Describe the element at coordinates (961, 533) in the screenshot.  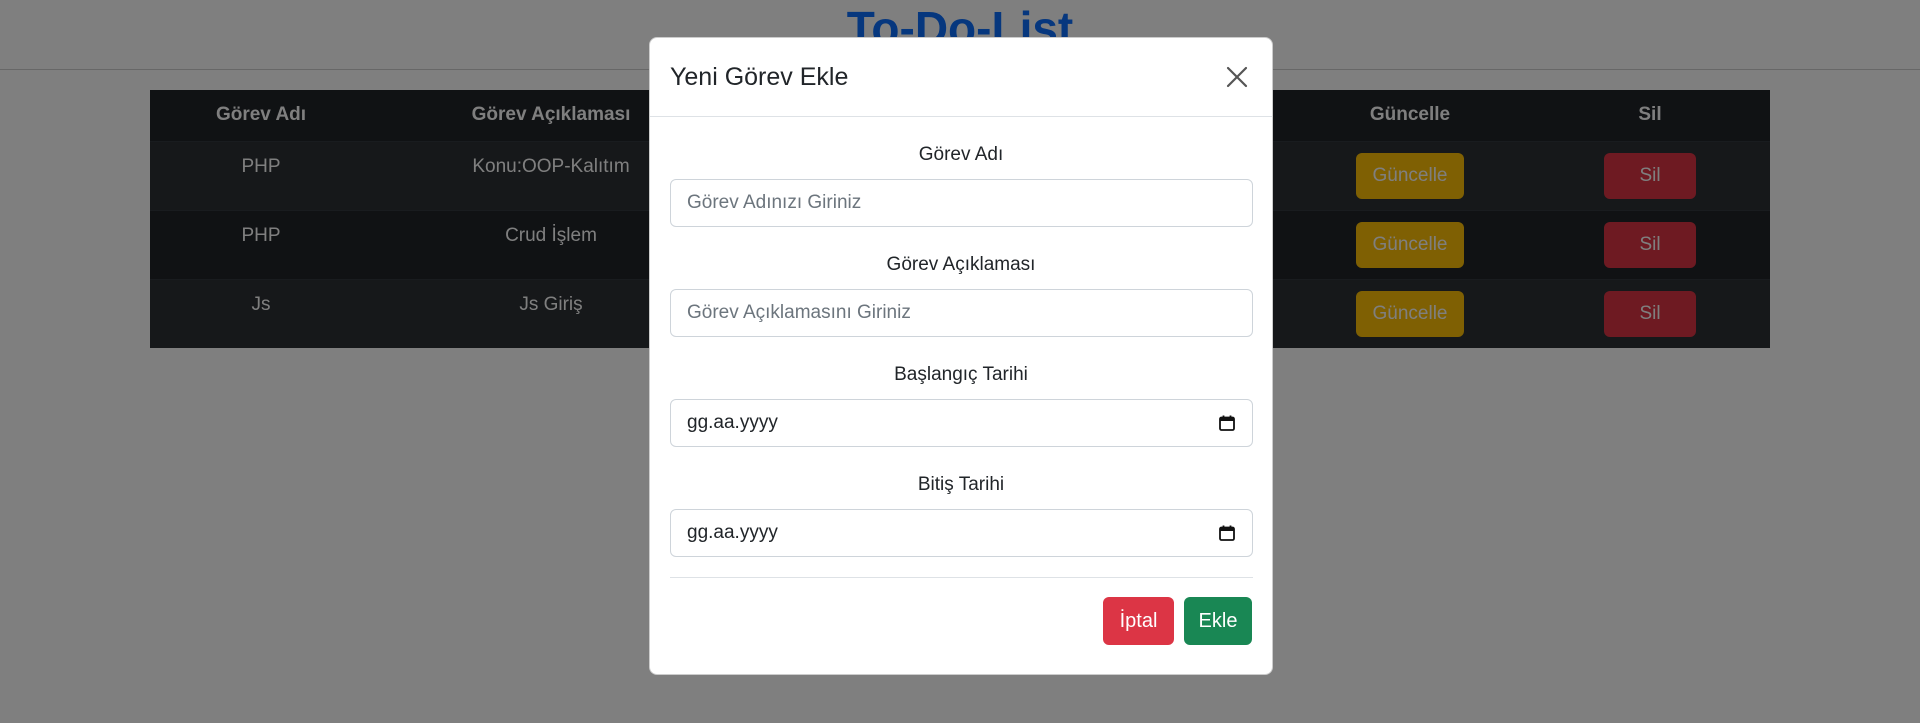
I see `end-date-input: gg.aa.yyyy` at that location.